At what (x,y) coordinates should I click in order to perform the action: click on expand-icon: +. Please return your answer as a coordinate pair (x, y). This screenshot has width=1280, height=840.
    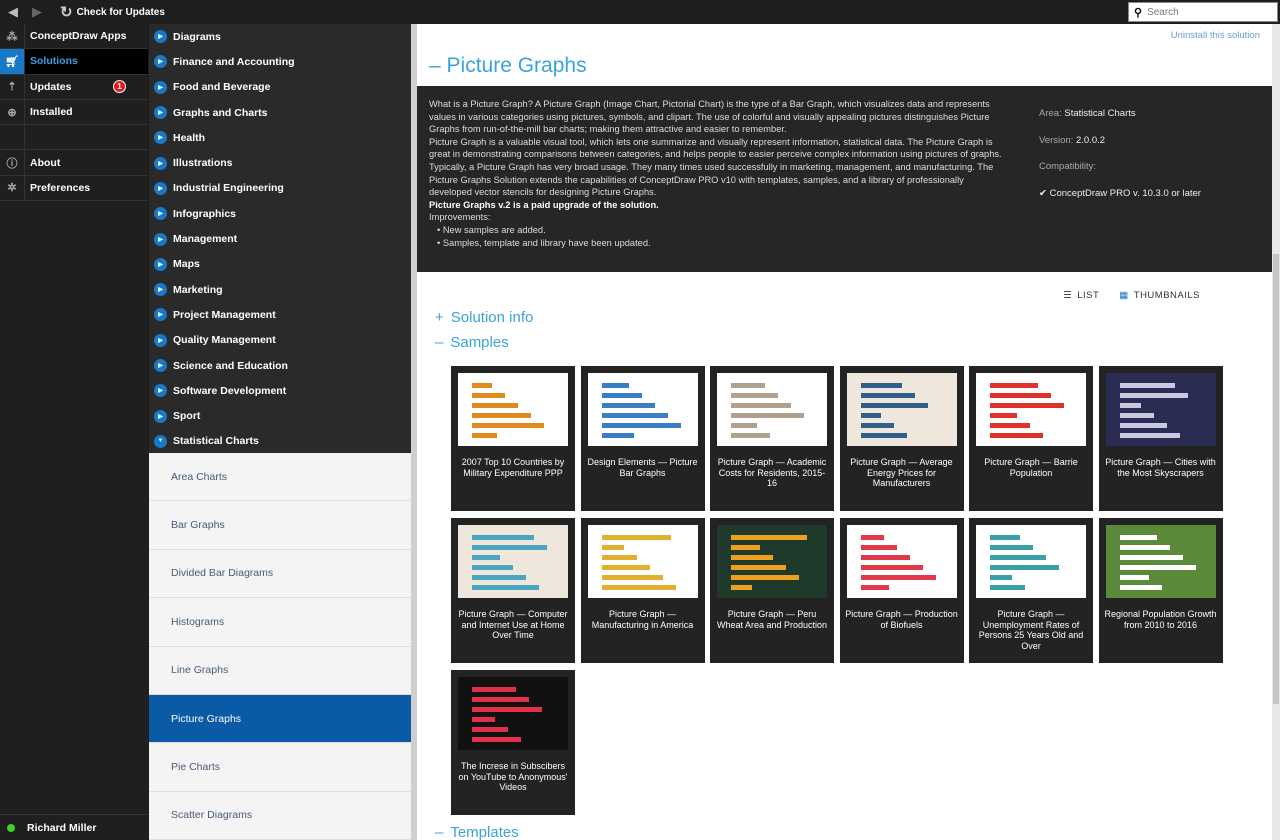
    Looking at the image, I should click on (439, 317).